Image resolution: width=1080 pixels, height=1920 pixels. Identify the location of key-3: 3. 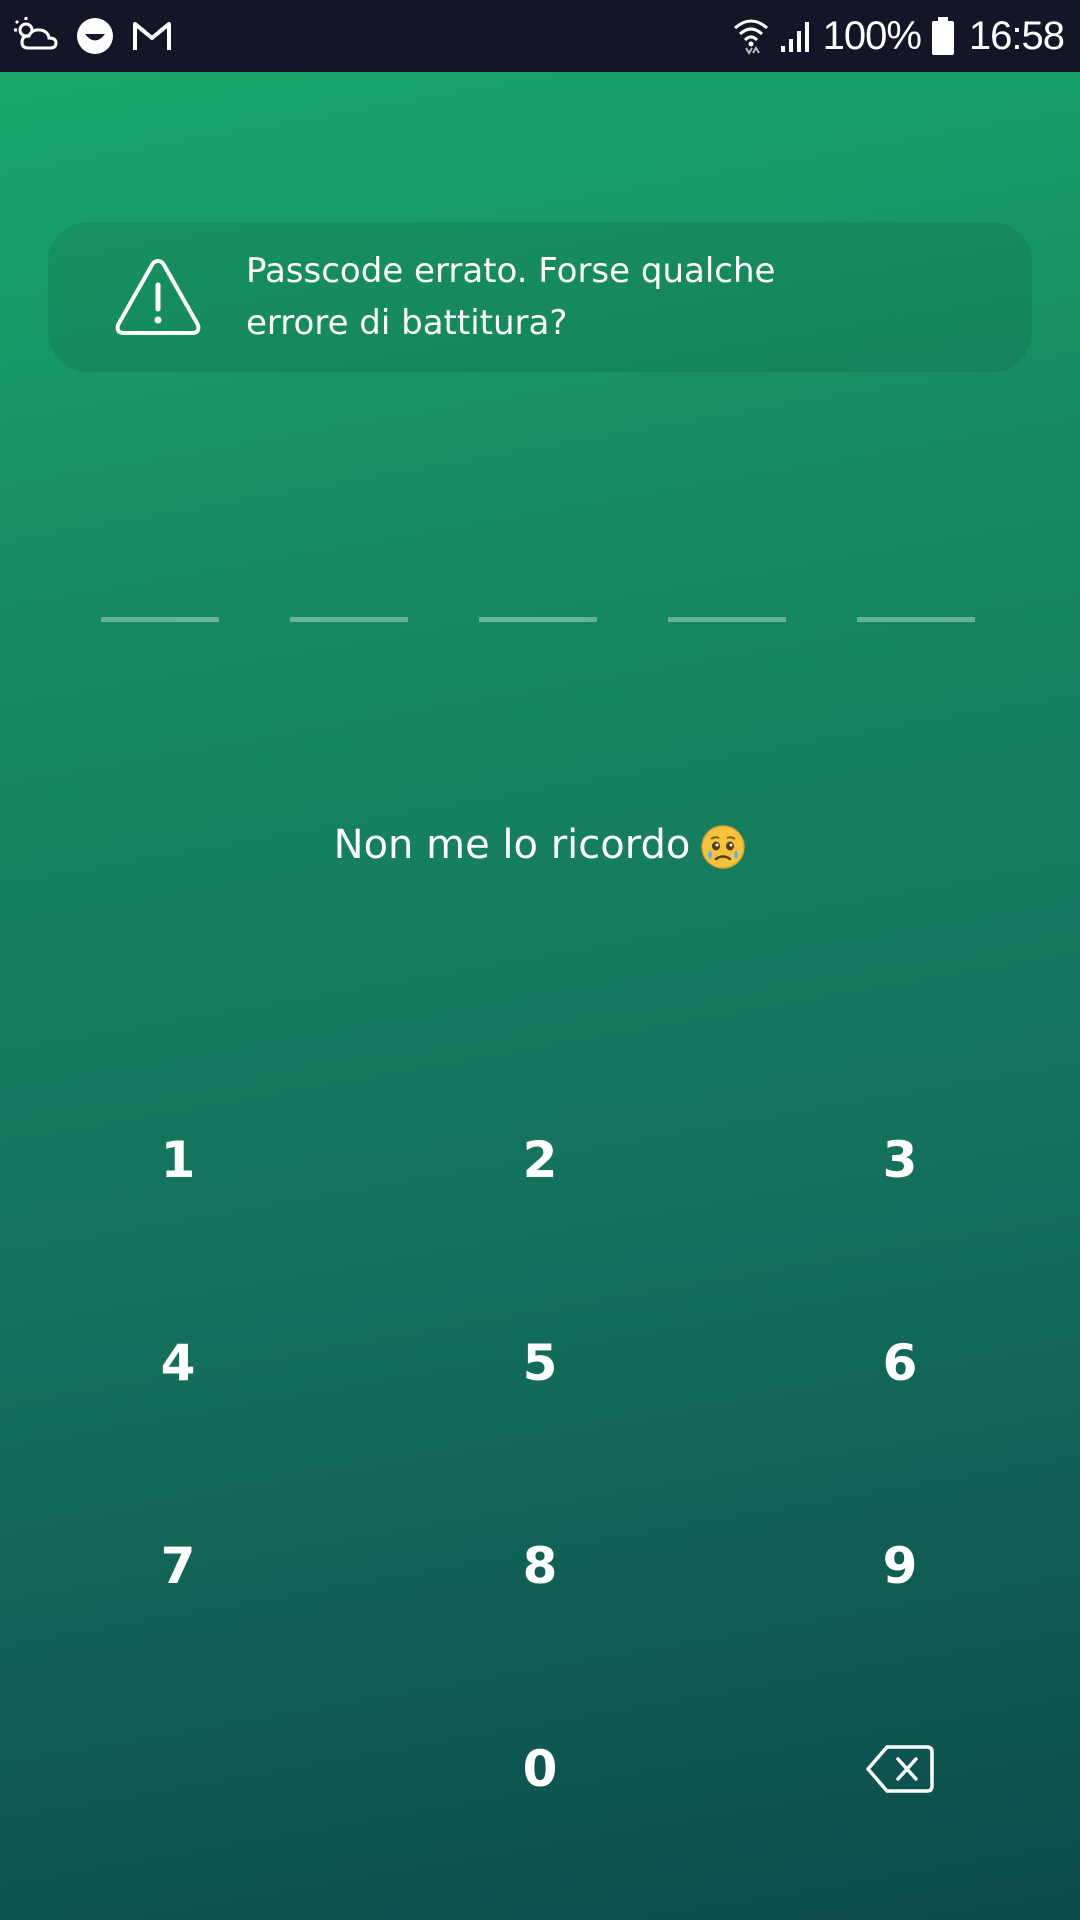
(900, 1160).